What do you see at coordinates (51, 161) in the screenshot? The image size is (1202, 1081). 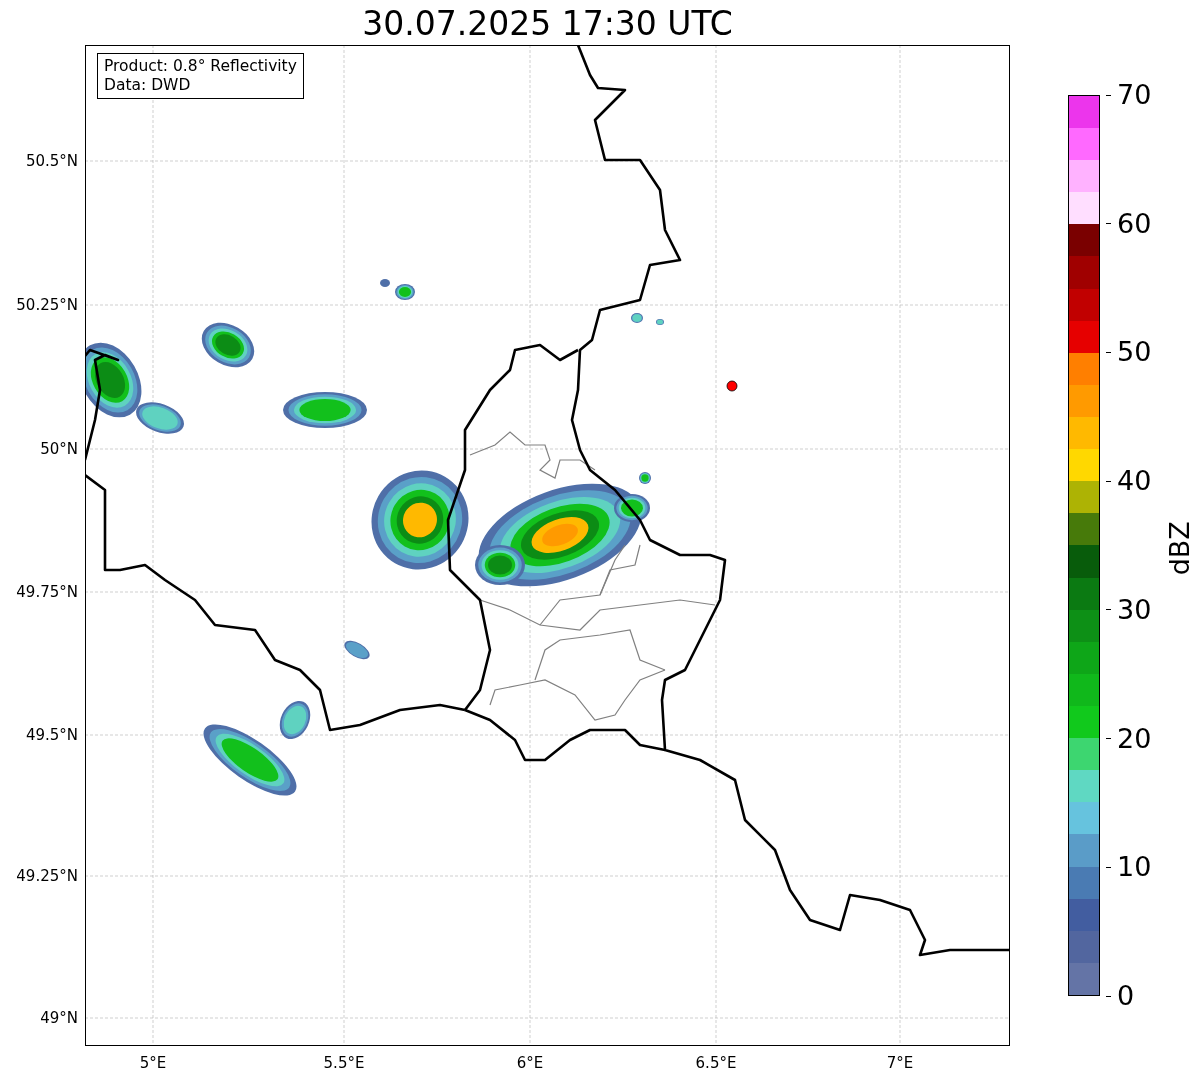 I see `axis-tick-label: 50.5°N` at bounding box center [51, 161].